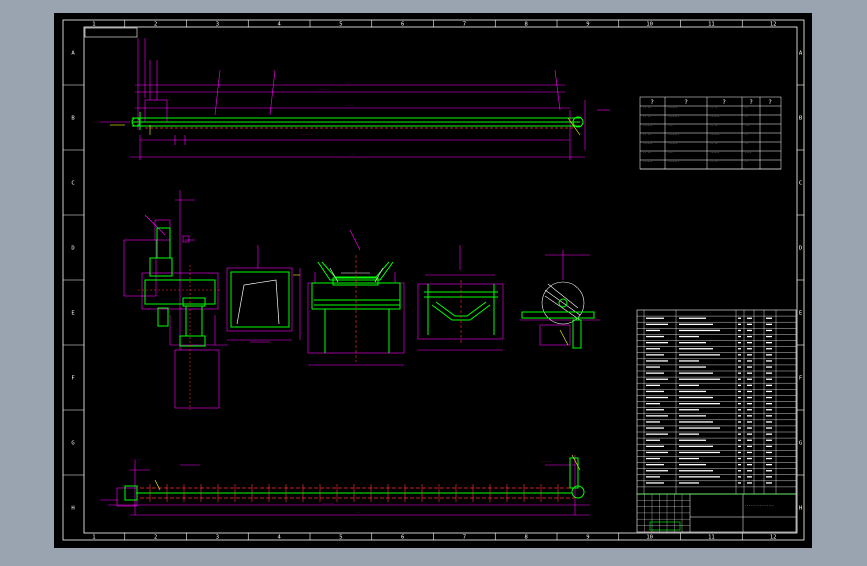  What do you see at coordinates (340, 538) in the screenshot?
I see `zone-col-label-bottom: 5` at bounding box center [340, 538].